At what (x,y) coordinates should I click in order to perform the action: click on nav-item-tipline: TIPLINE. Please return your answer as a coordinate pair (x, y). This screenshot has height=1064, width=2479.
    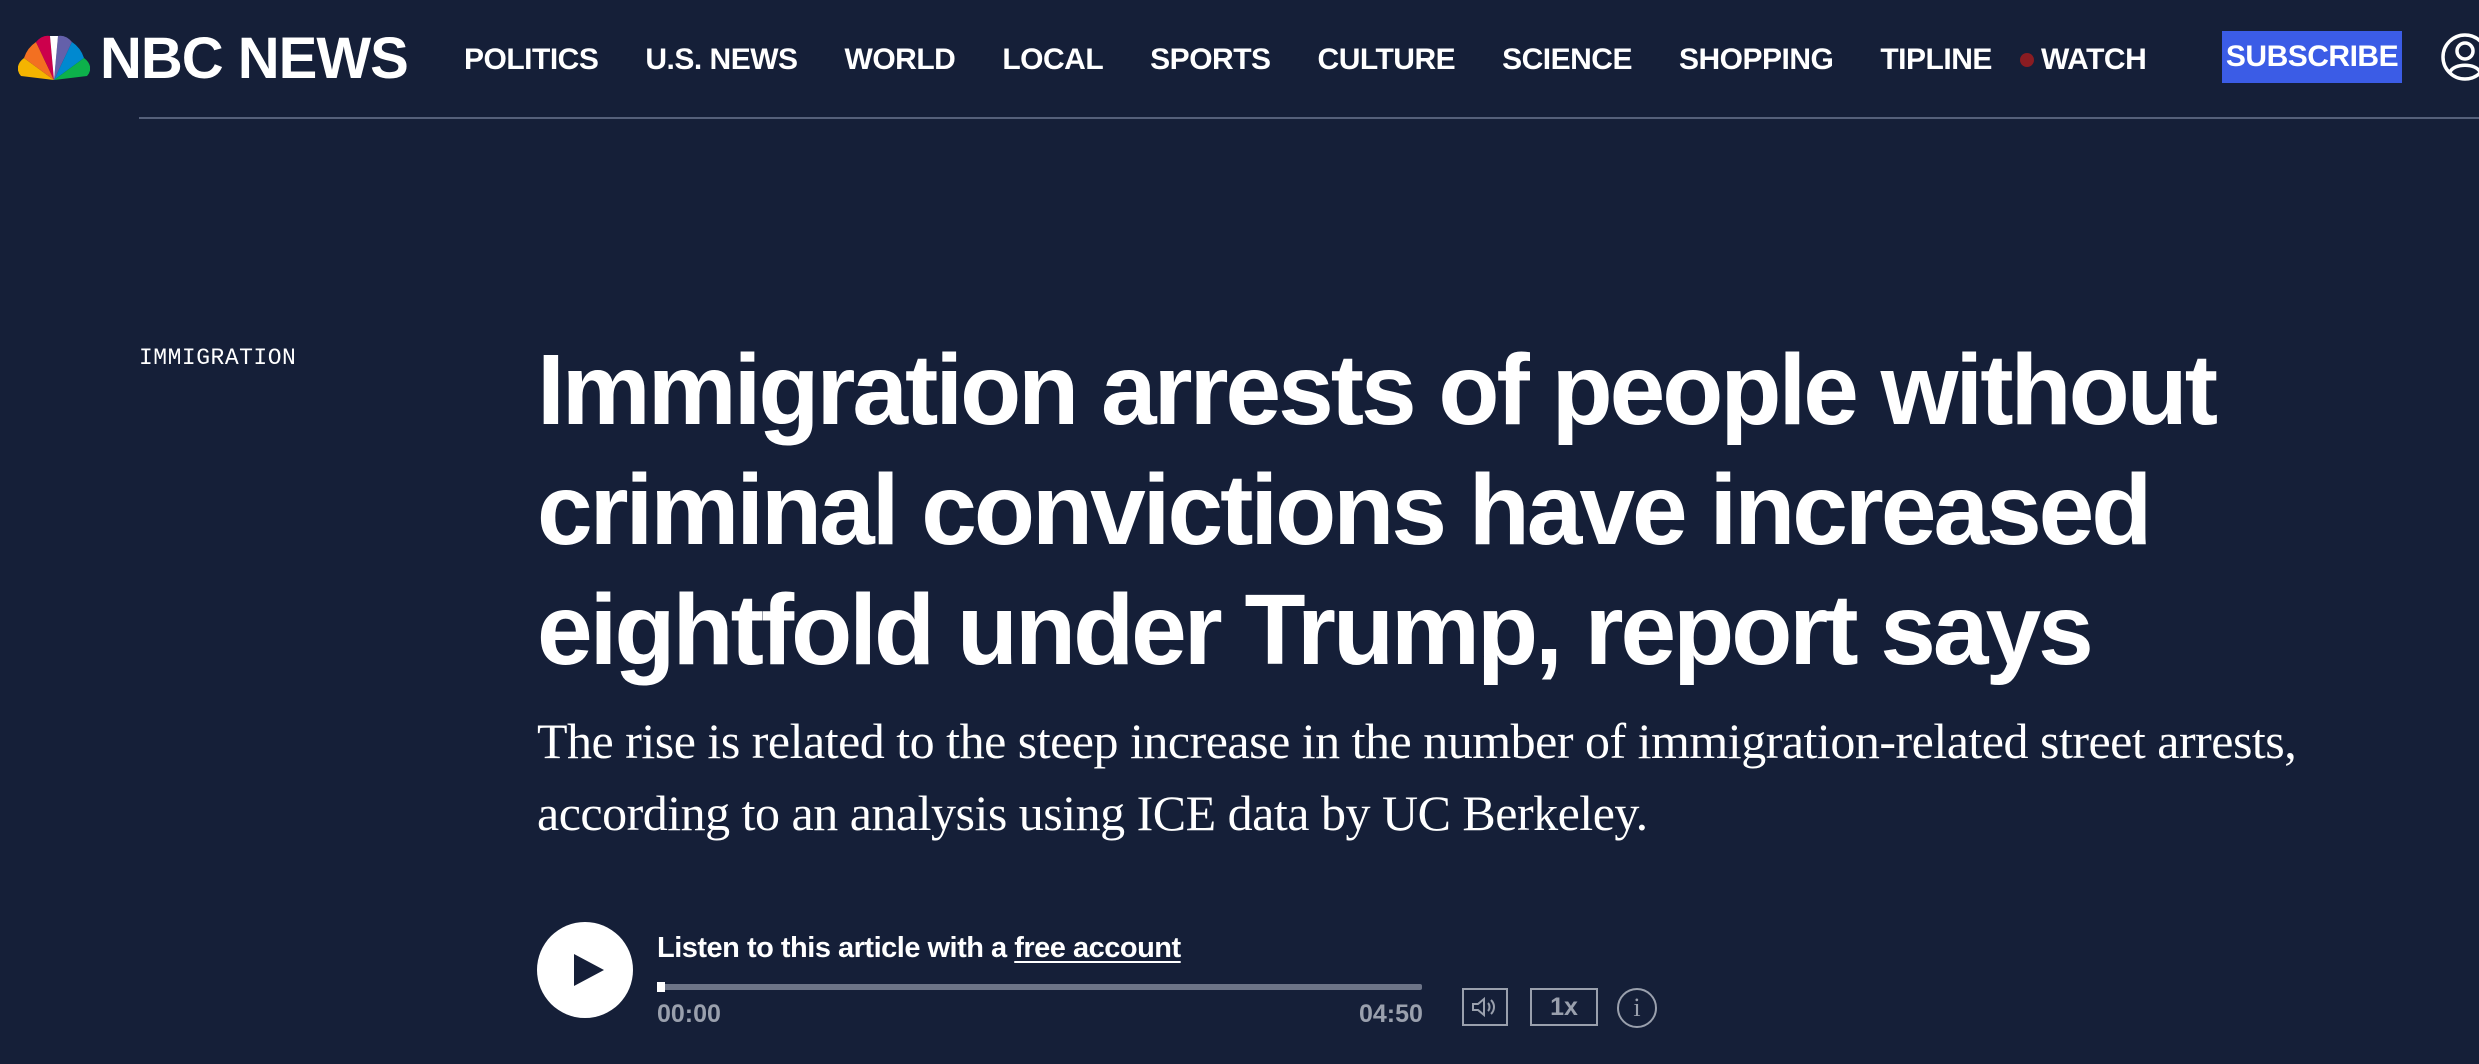
    Looking at the image, I should click on (1936, 60).